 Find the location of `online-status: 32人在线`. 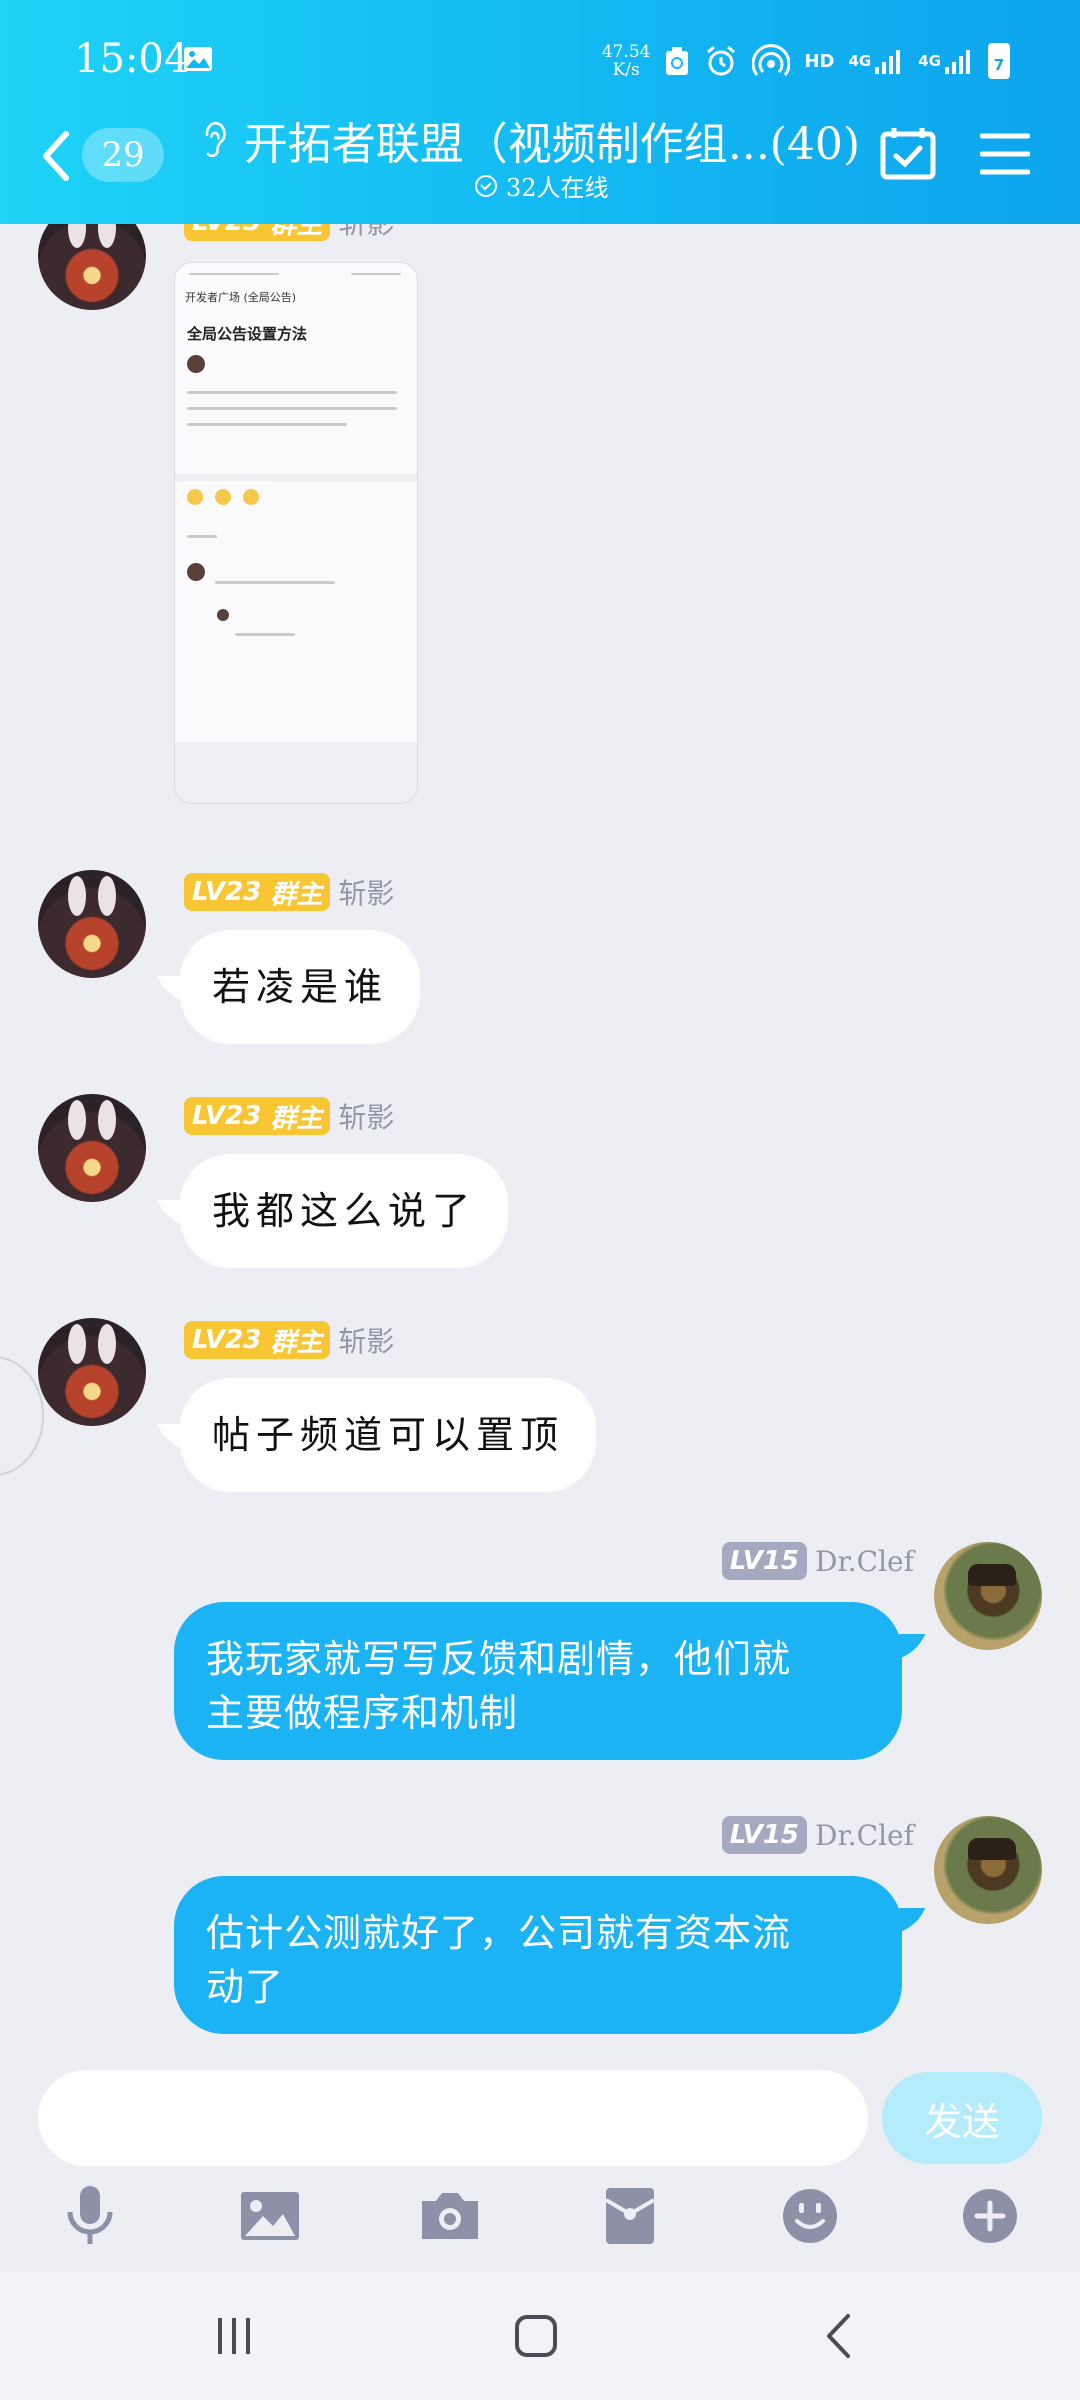

online-status: 32人在线 is located at coordinates (541, 185).